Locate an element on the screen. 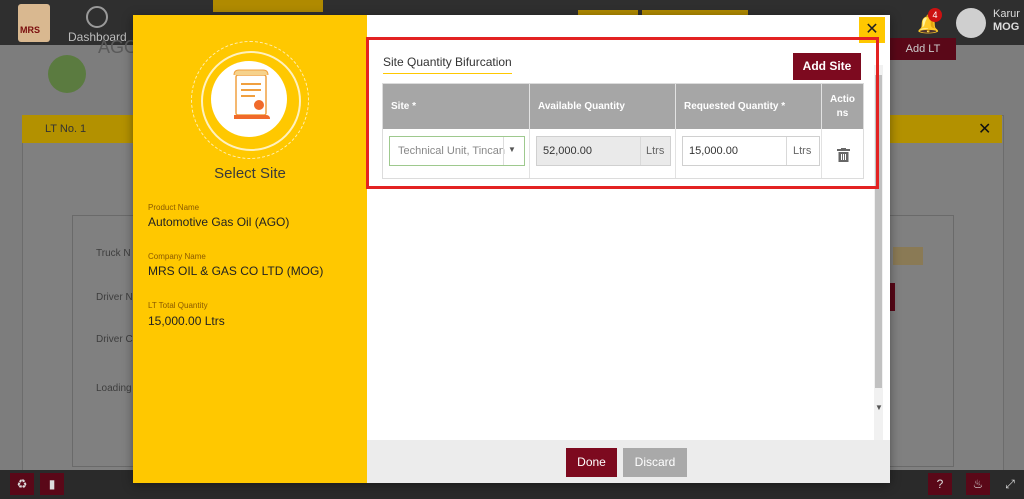 The image size is (1024, 499). company-name-label: Company Name is located at coordinates (177, 256).